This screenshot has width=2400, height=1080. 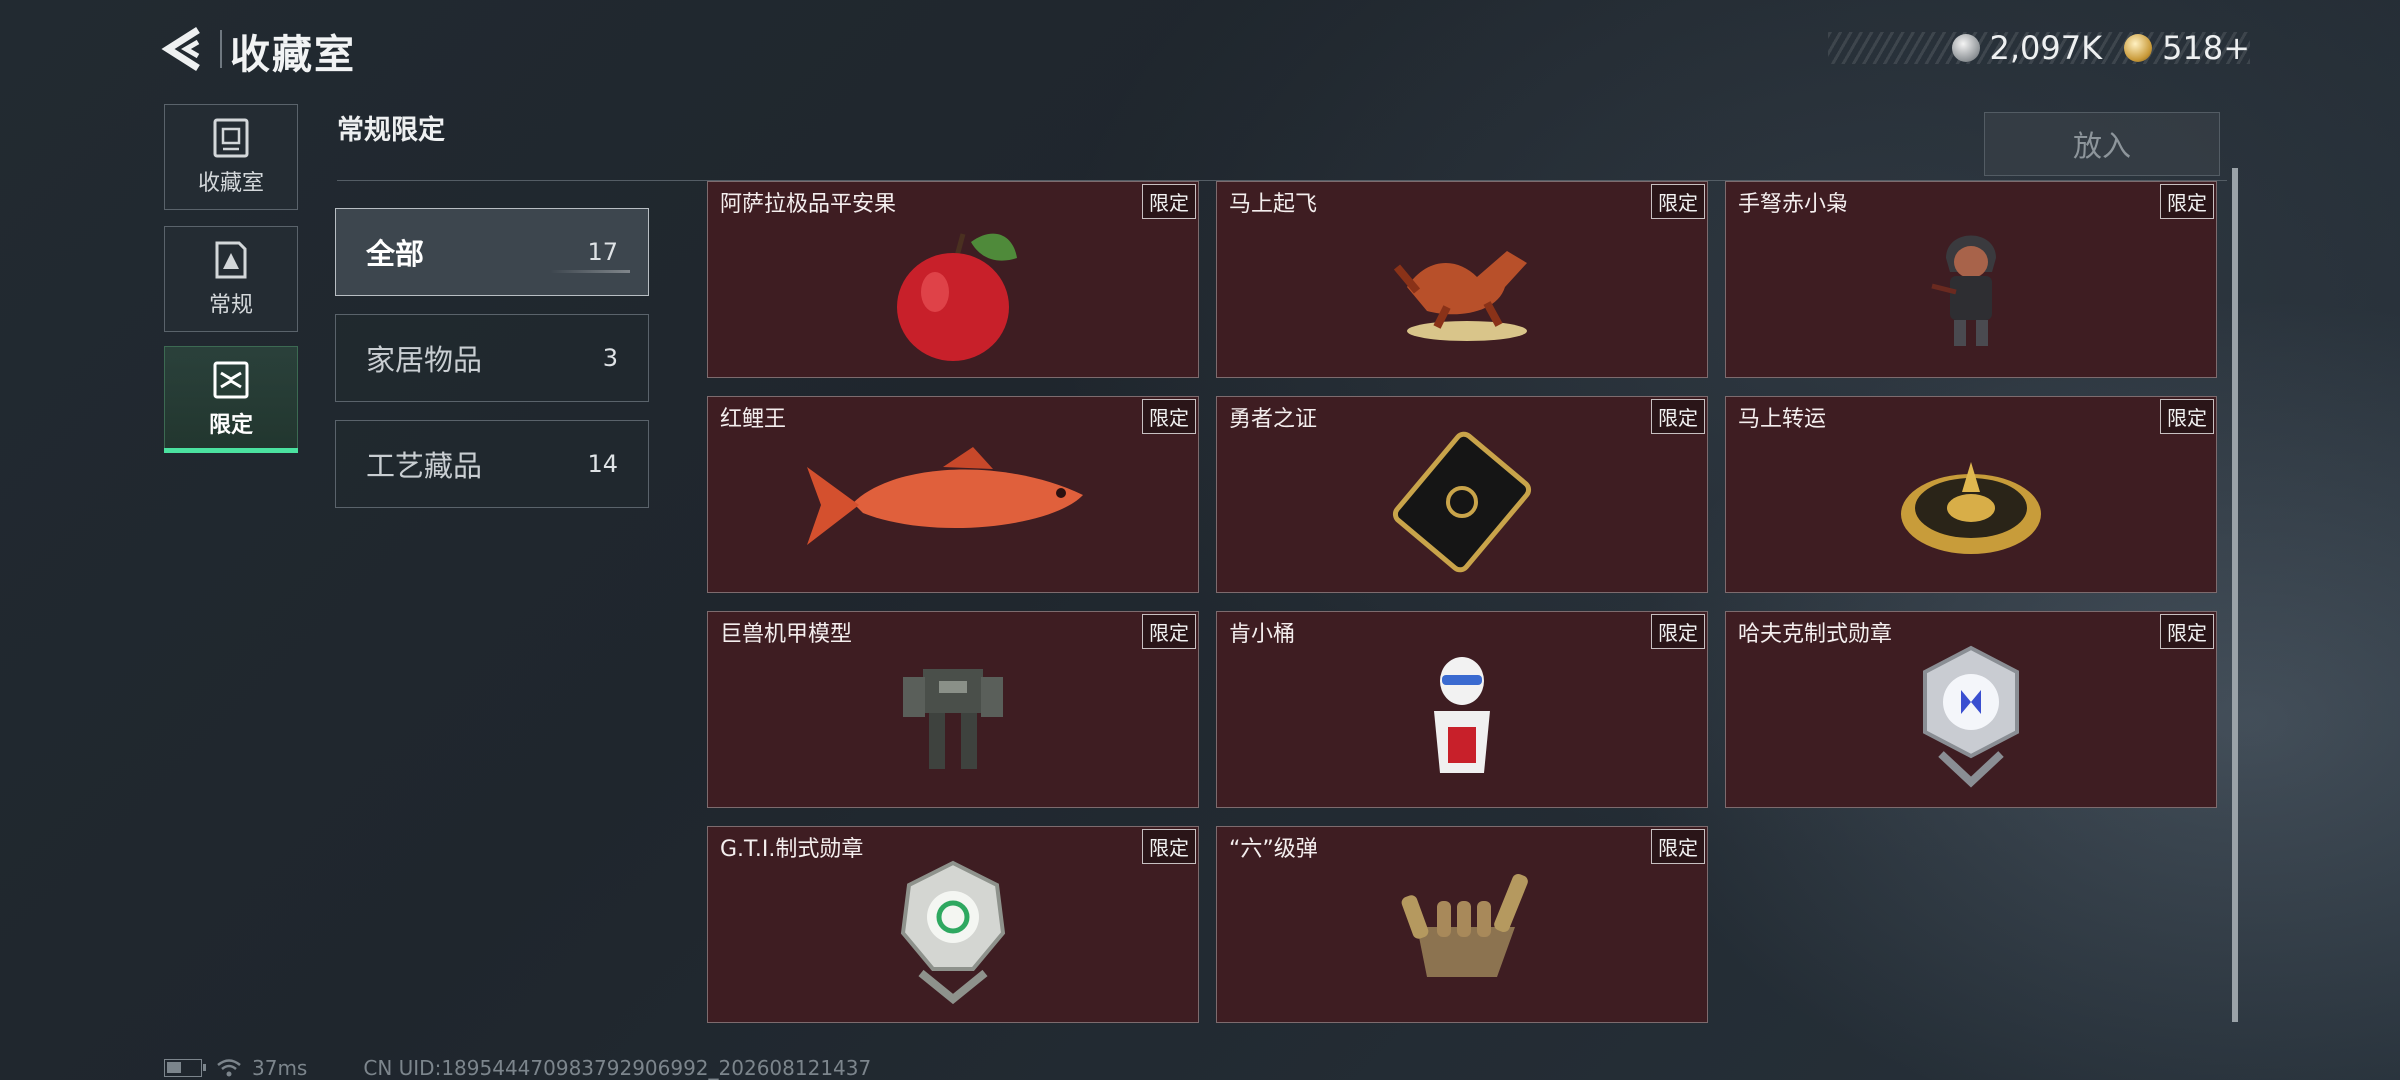 I want to click on category-label: 工艺藏品, so click(x=424, y=466).